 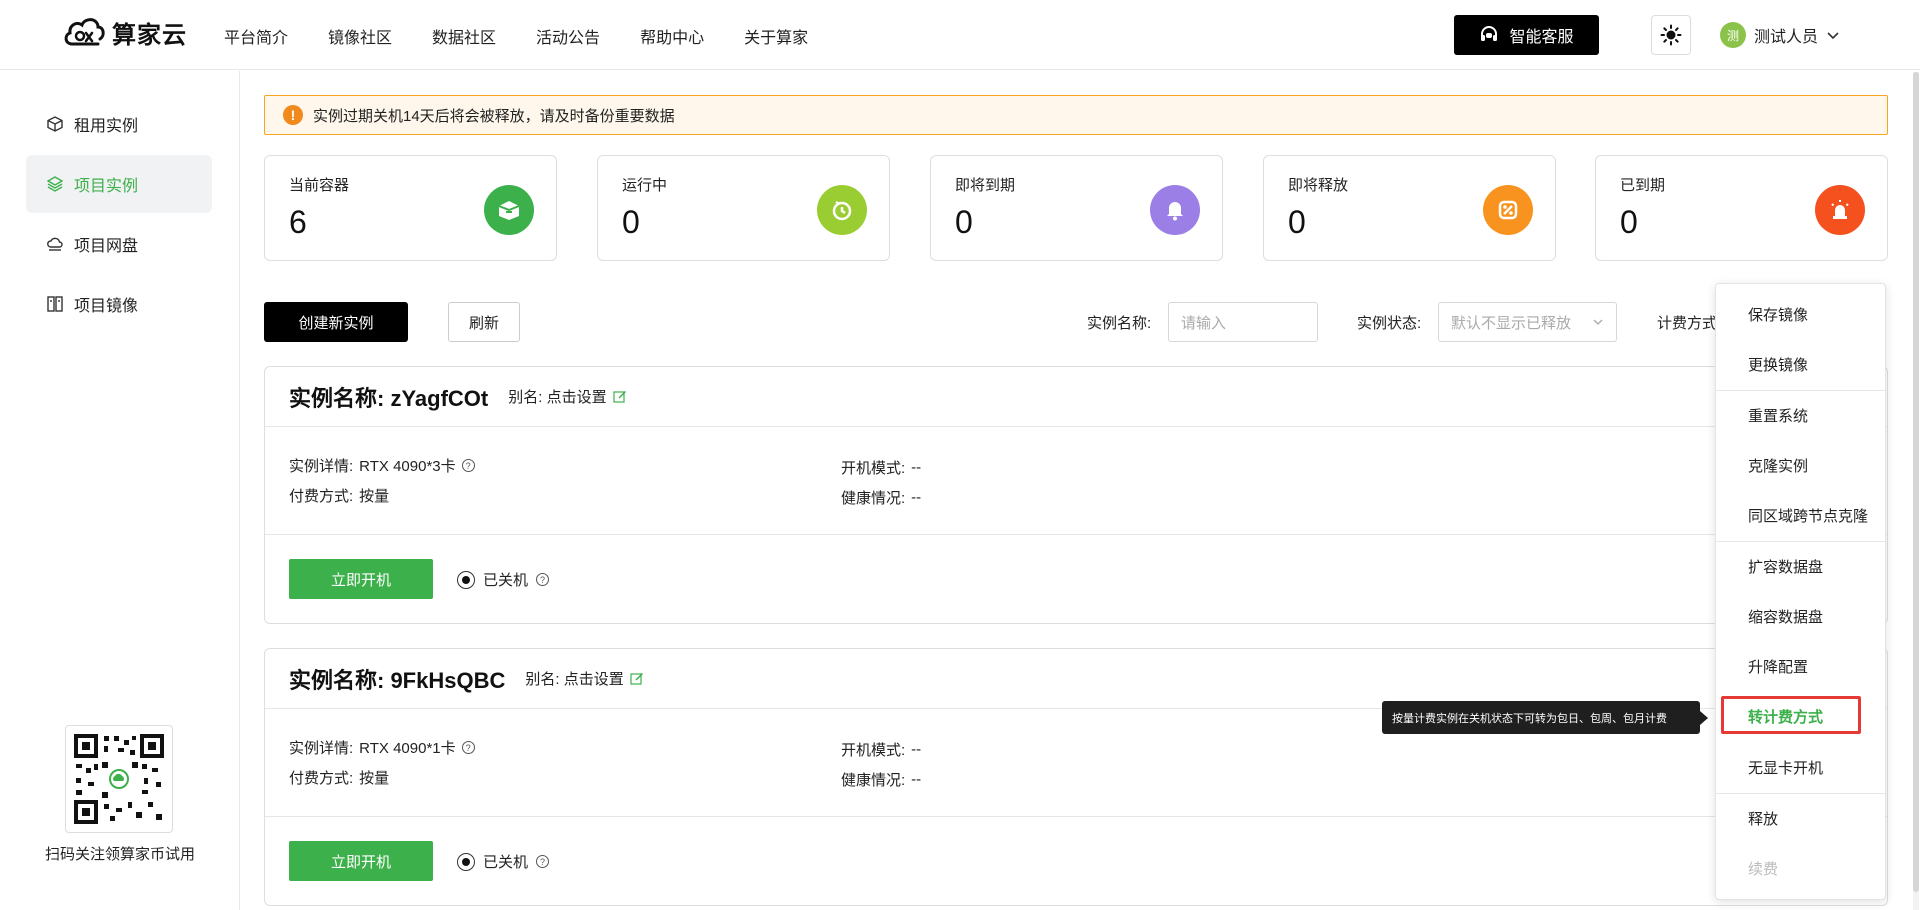 I want to click on image-stack-icon, so click(x=55, y=304).